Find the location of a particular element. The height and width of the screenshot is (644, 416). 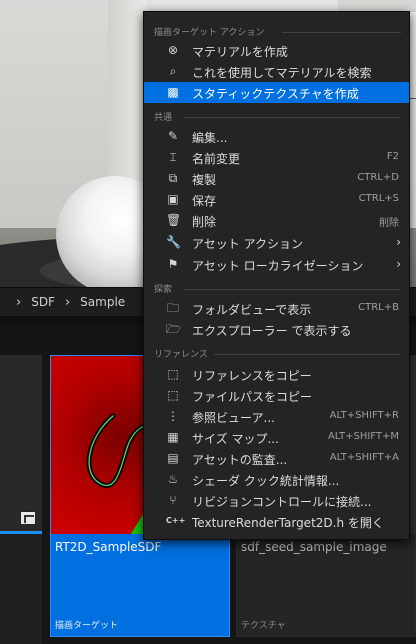

menu-item-find-materials: ⌕ これを使用してマテリアルを検索 is located at coordinates (276, 71).